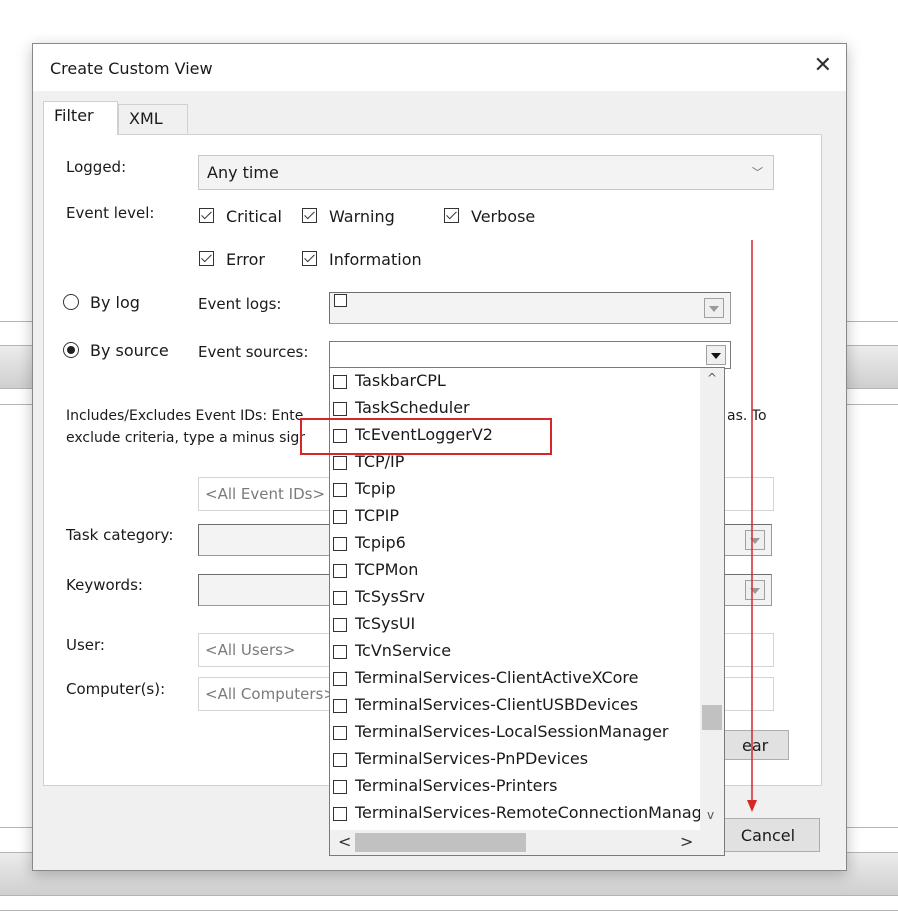 Image resolution: width=898 pixels, height=916 pixels. I want to click on event-logs-checkbox, so click(340, 300).